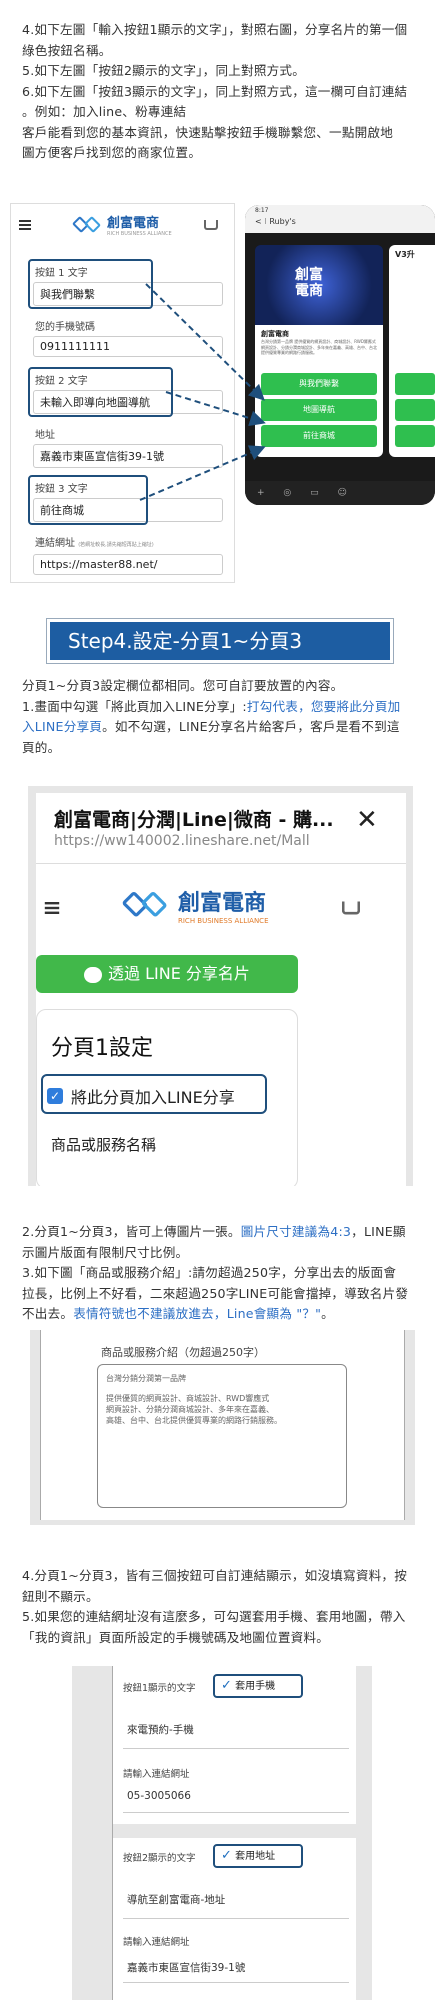 The height and width of the screenshot is (2000, 448). I want to click on apply-phone-checkbox: ✓ 套用手機, so click(258, 1686).